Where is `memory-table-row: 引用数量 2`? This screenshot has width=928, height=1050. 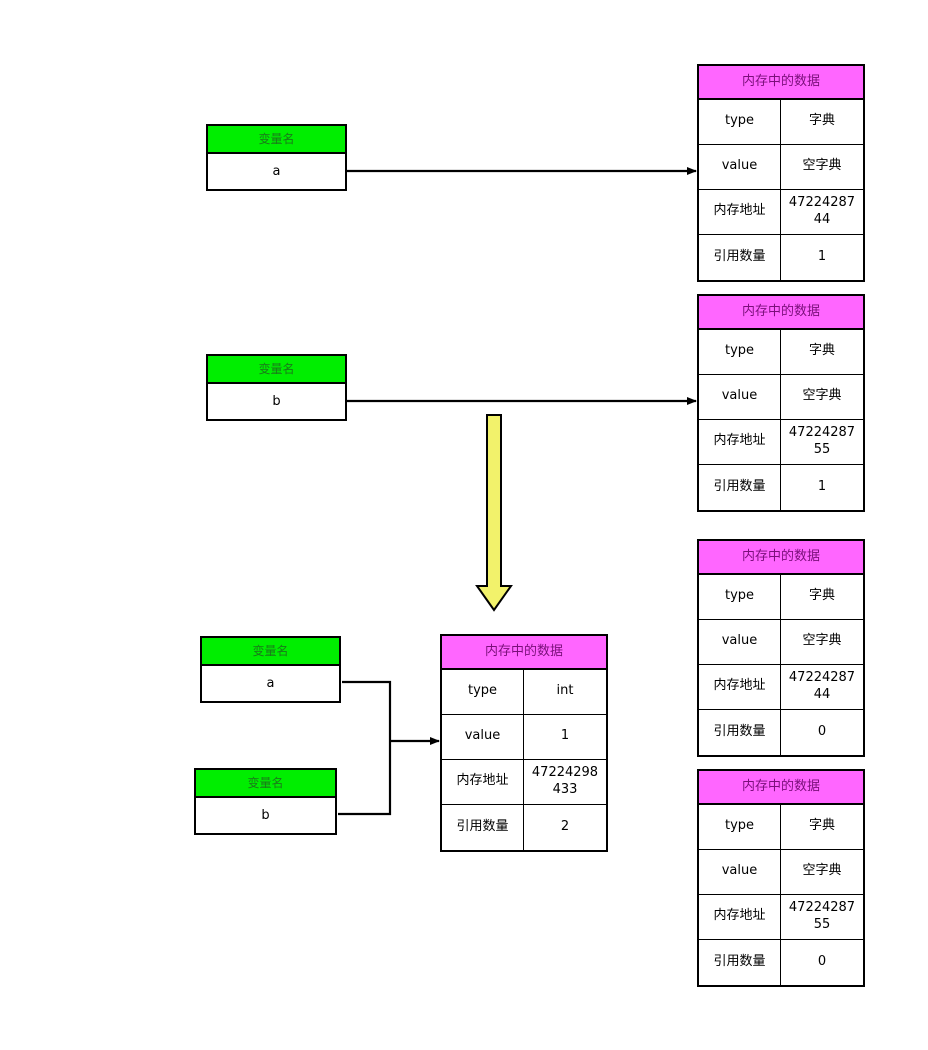
memory-table-row: 引用数量 2 is located at coordinates (524, 827).